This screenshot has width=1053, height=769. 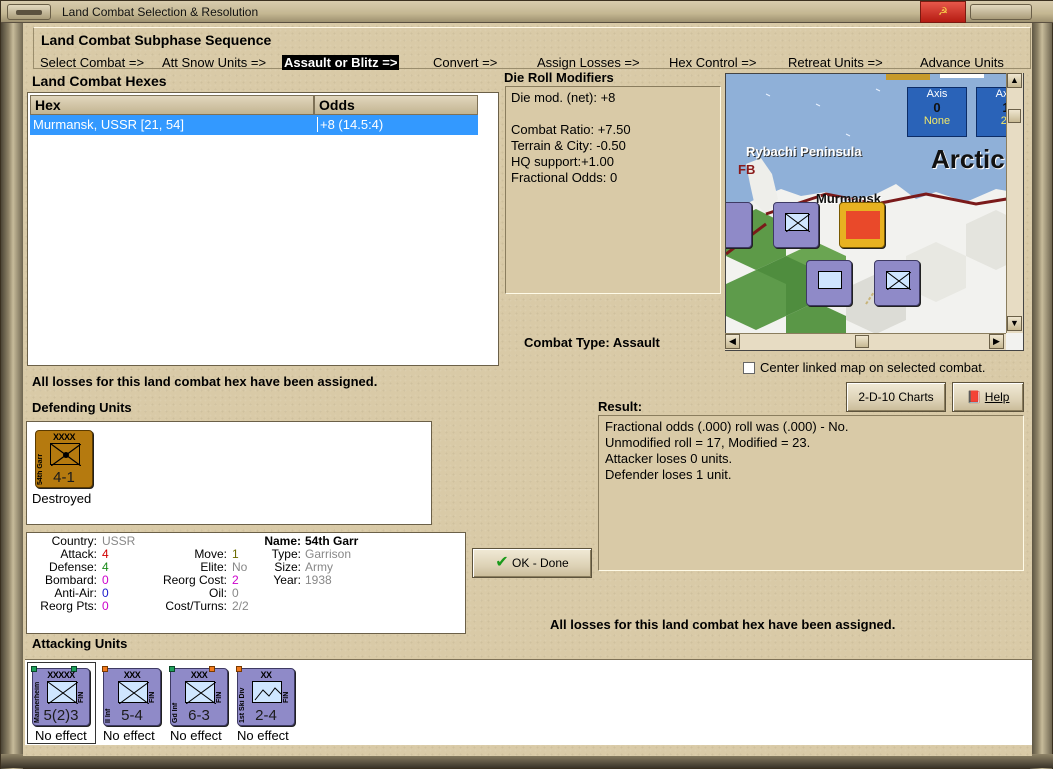 I want to click on attacking-unit-counter: XX 1st Ski Div FIN 2-4, so click(x=265, y=696).